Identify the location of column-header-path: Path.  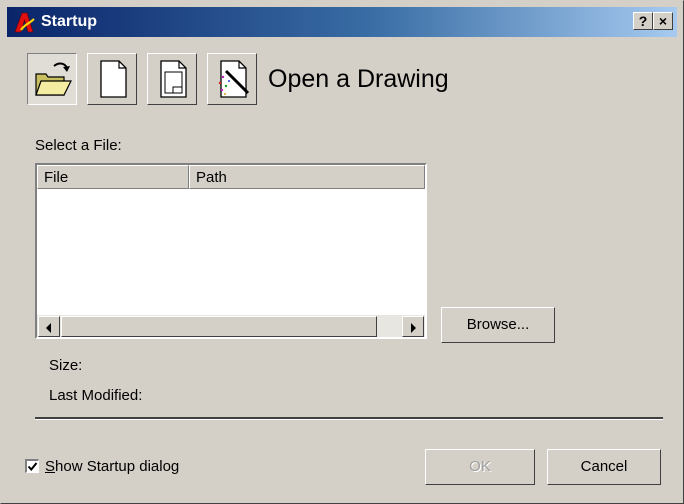
(307, 177).